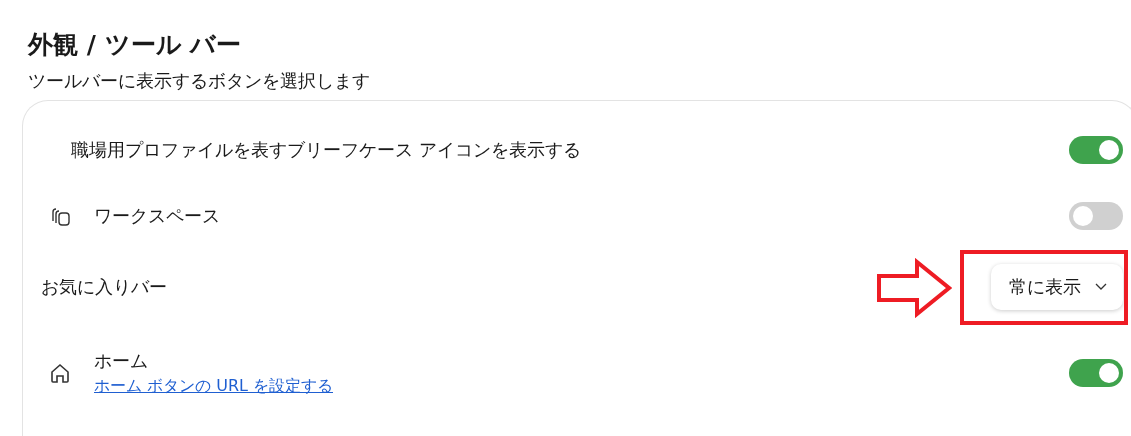  What do you see at coordinates (104, 287) in the screenshot?
I see `setting-label: お気に入りバー` at bounding box center [104, 287].